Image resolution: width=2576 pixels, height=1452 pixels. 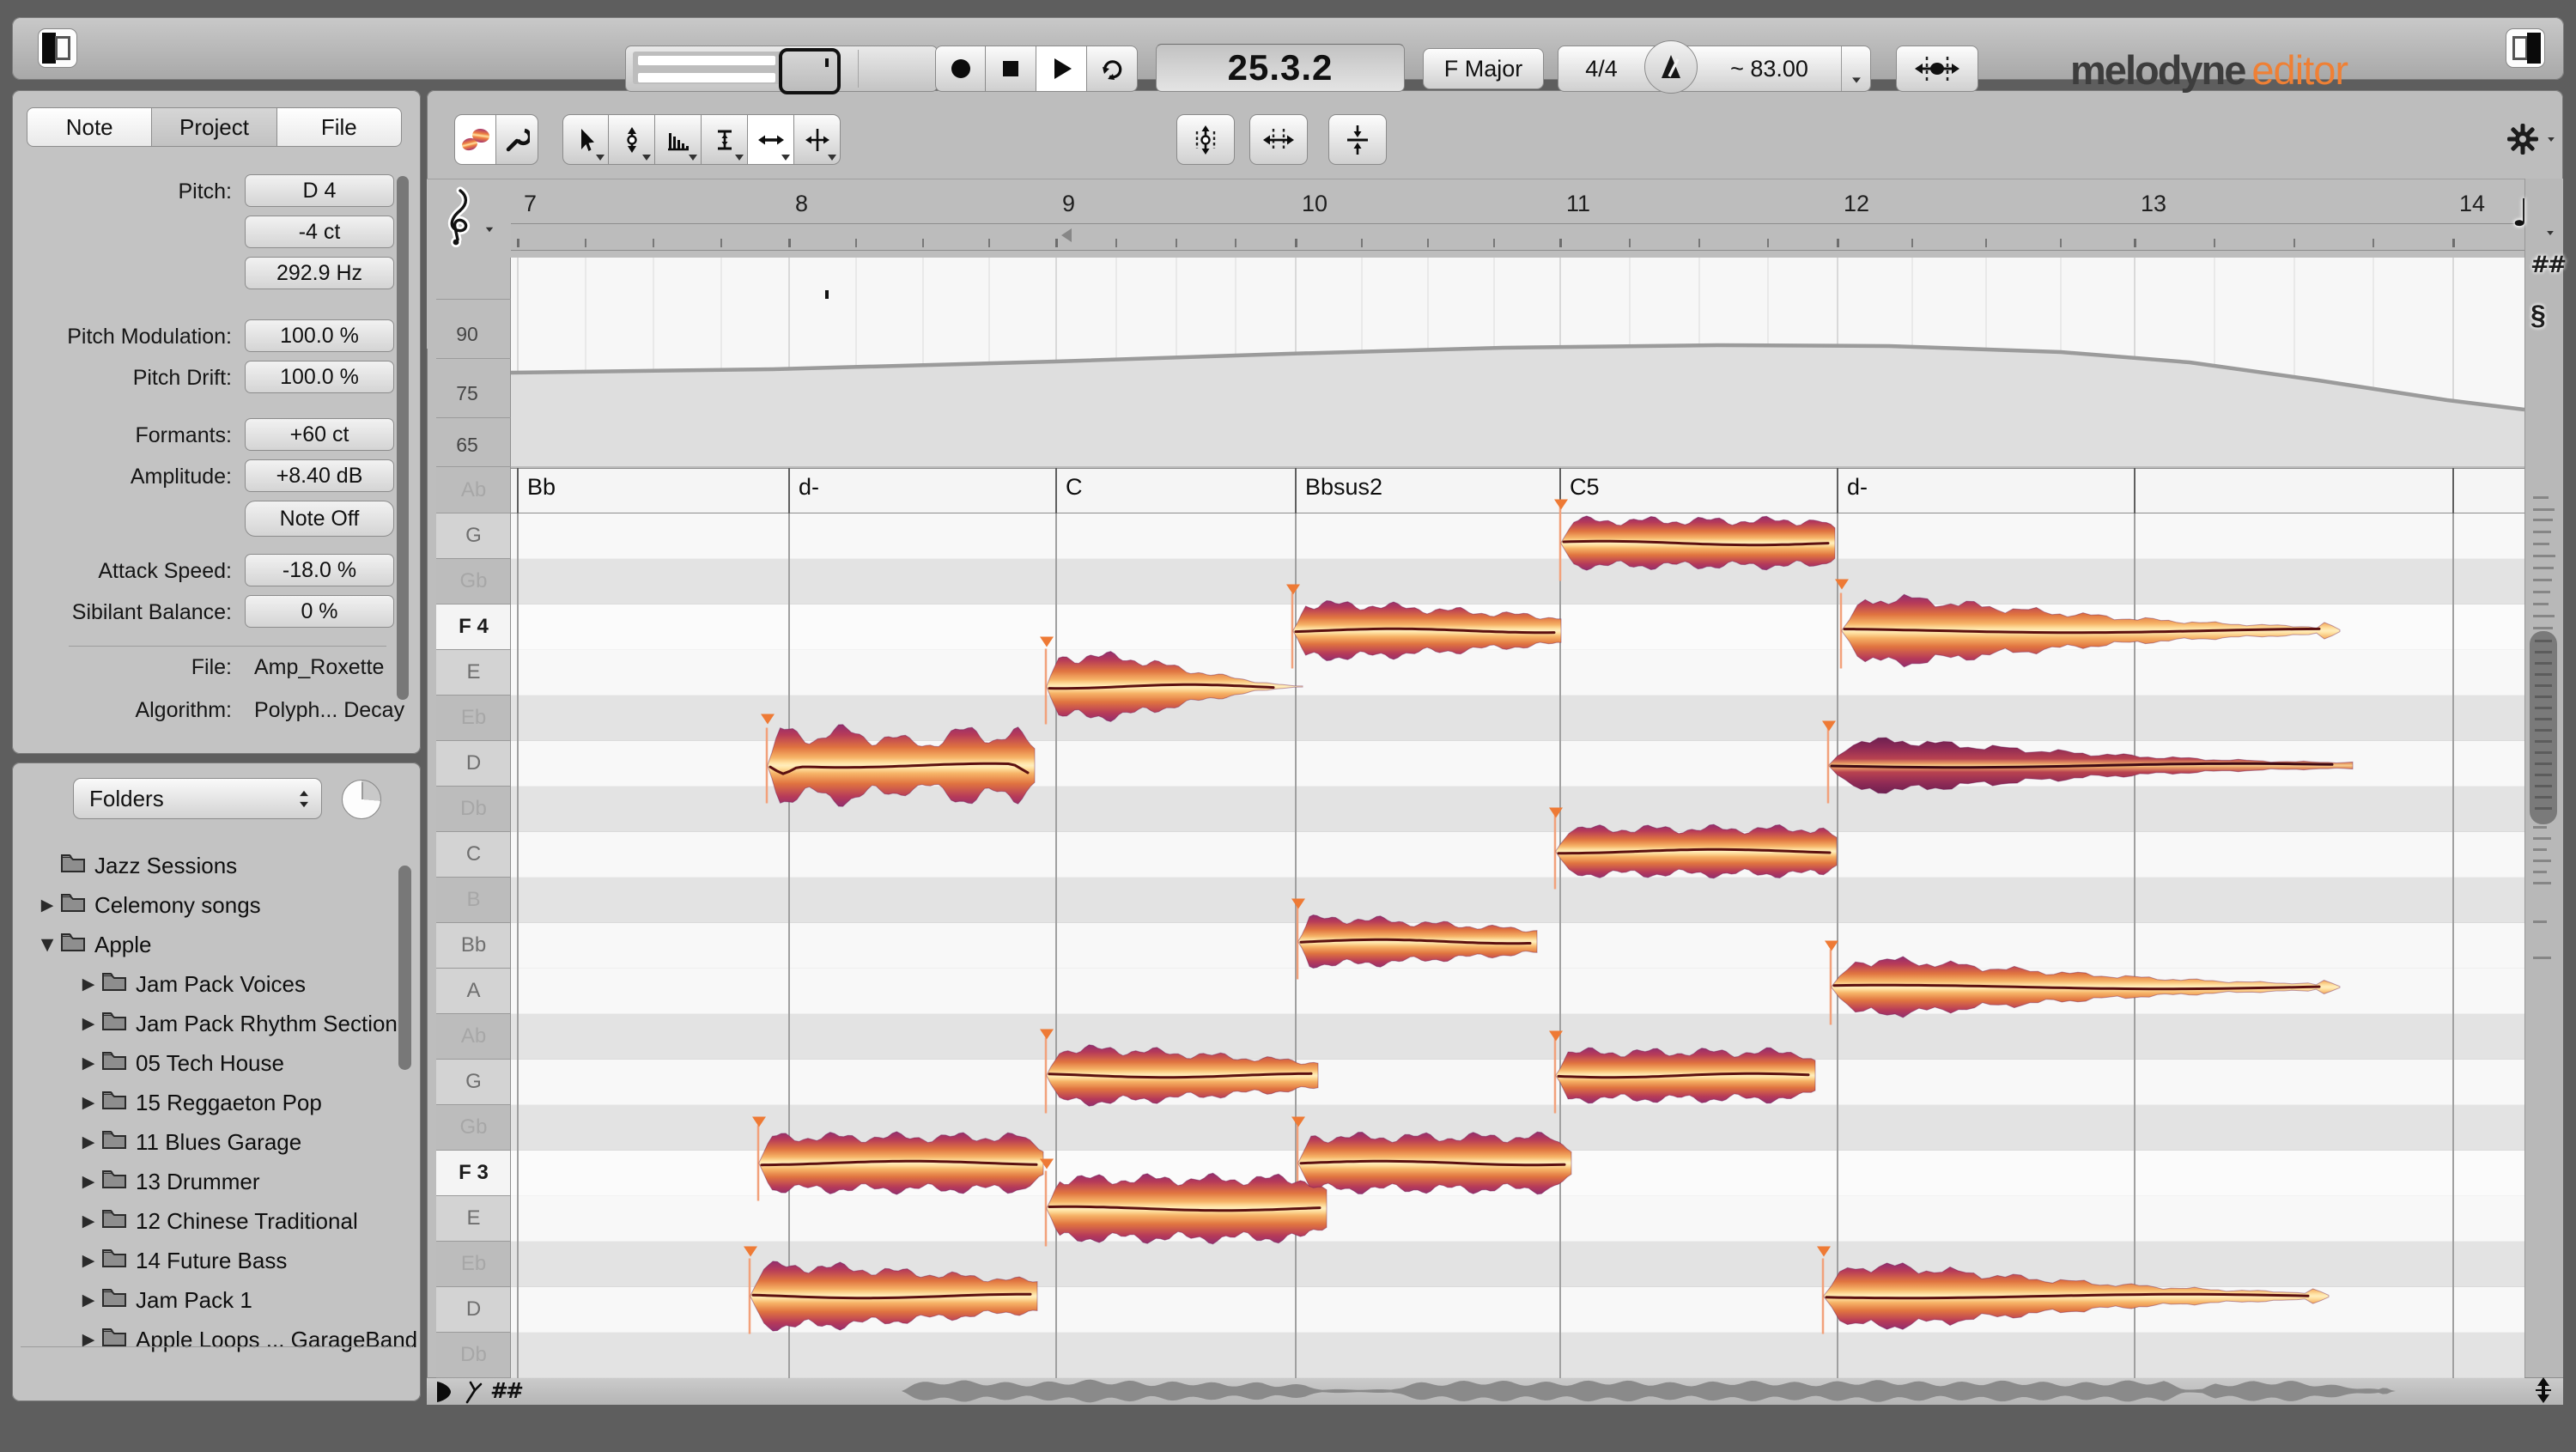 I want to click on editor-options-button, so click(x=2531, y=139).